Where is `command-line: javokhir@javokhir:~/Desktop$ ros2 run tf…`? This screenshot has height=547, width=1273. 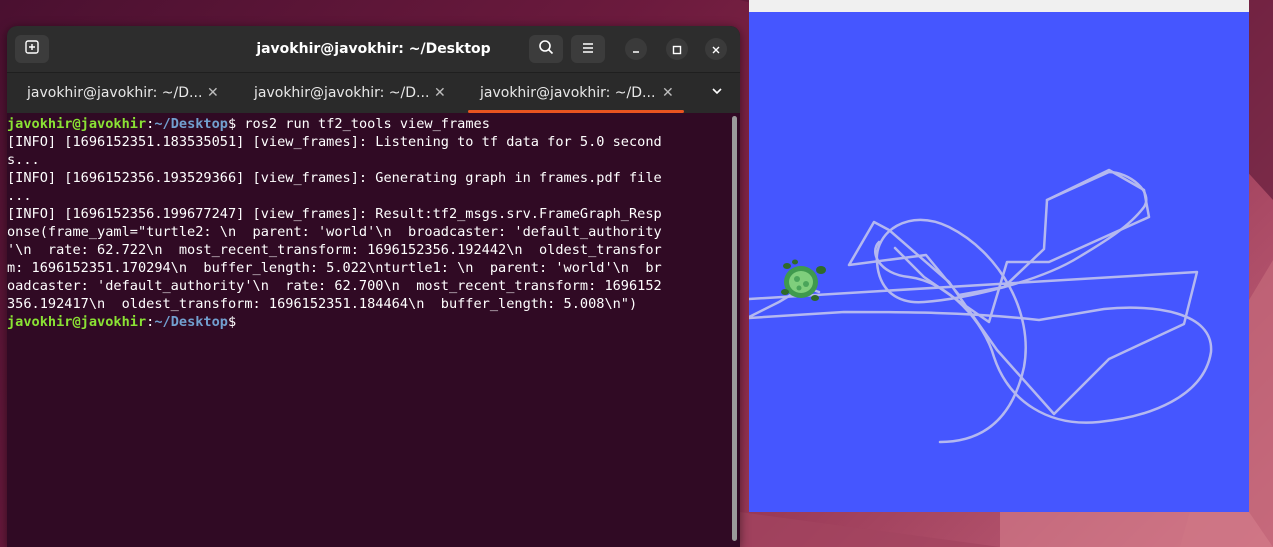 command-line: javokhir@javokhir:~/Desktop$ ros2 run tf… is located at coordinates (368, 124).